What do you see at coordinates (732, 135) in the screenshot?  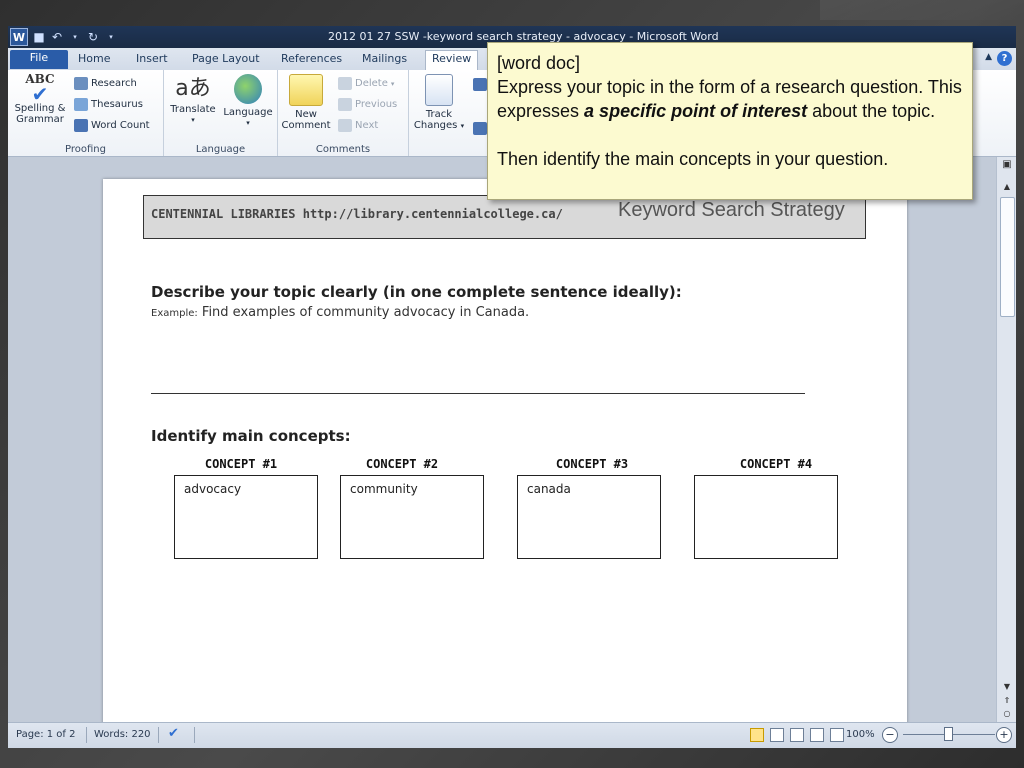 I see `callout-spacer` at bounding box center [732, 135].